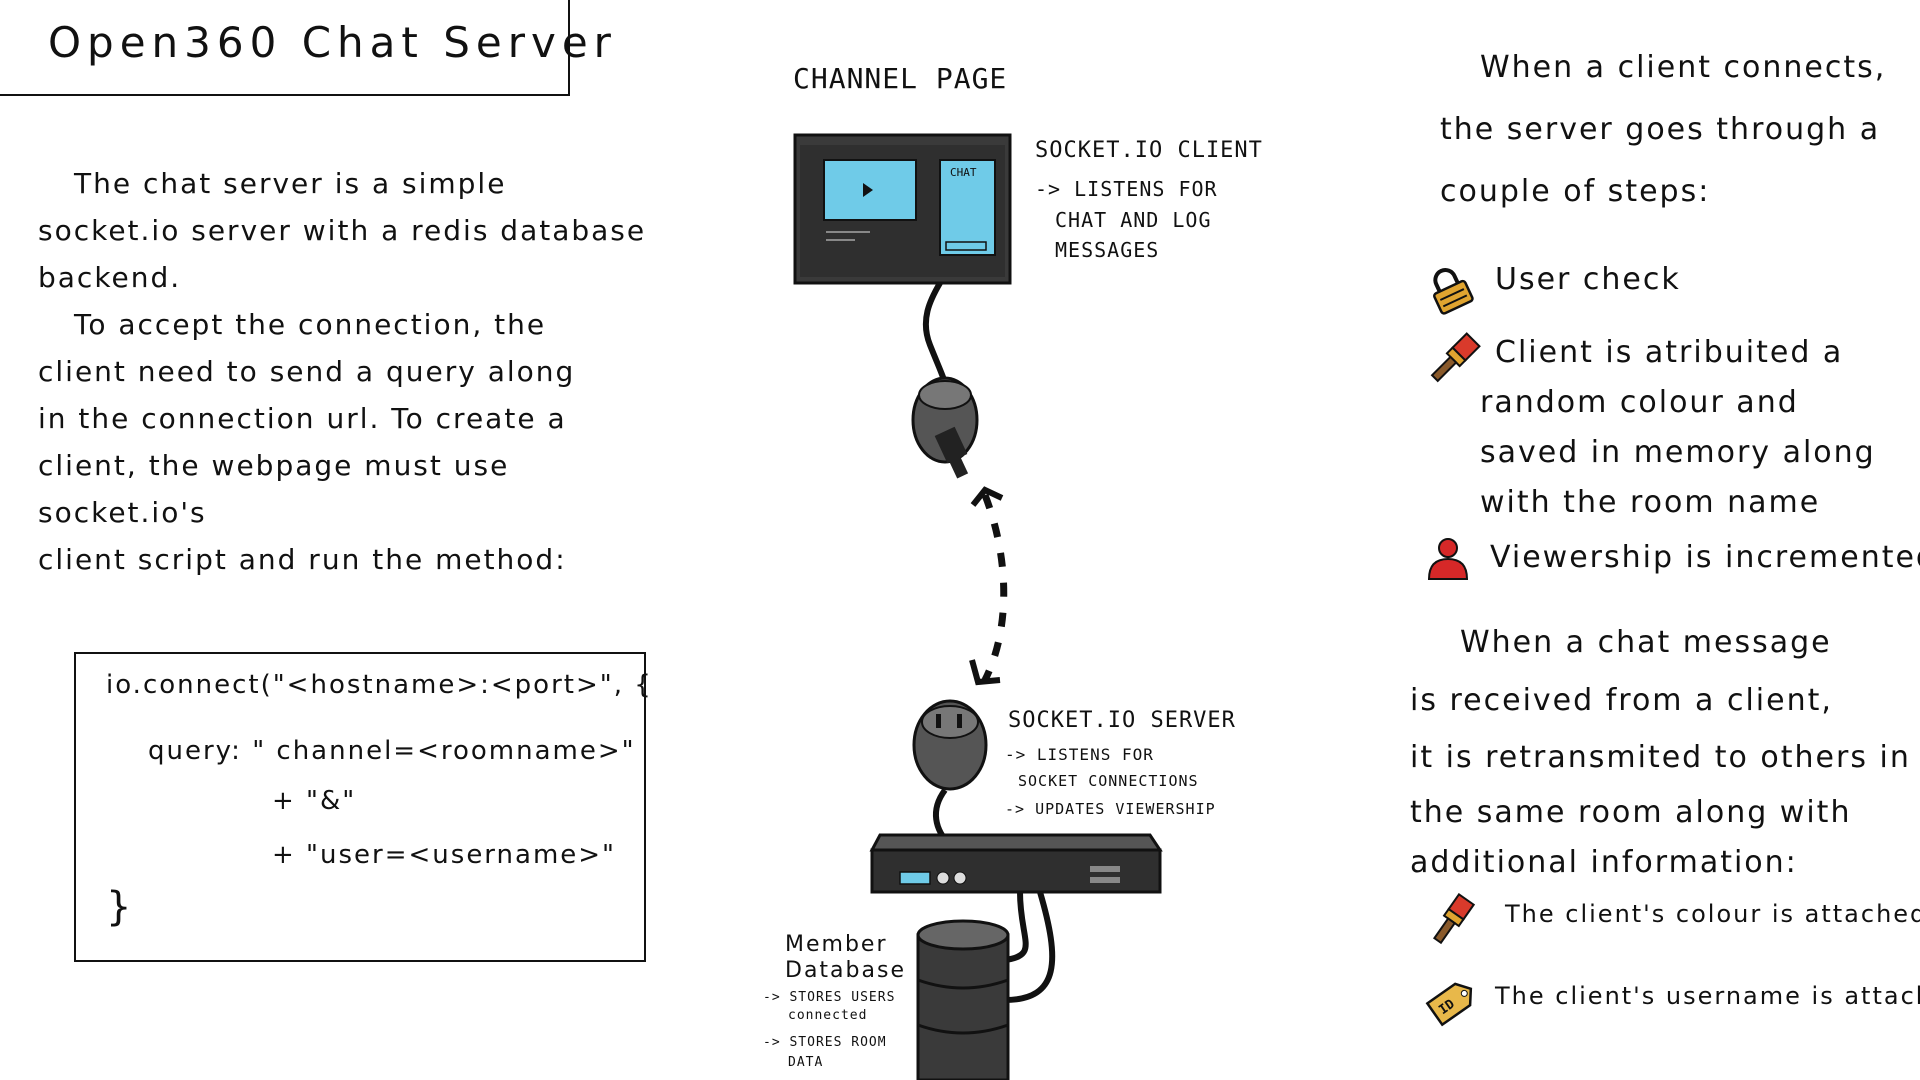  I want to click on code-line: + "&", so click(314, 801).